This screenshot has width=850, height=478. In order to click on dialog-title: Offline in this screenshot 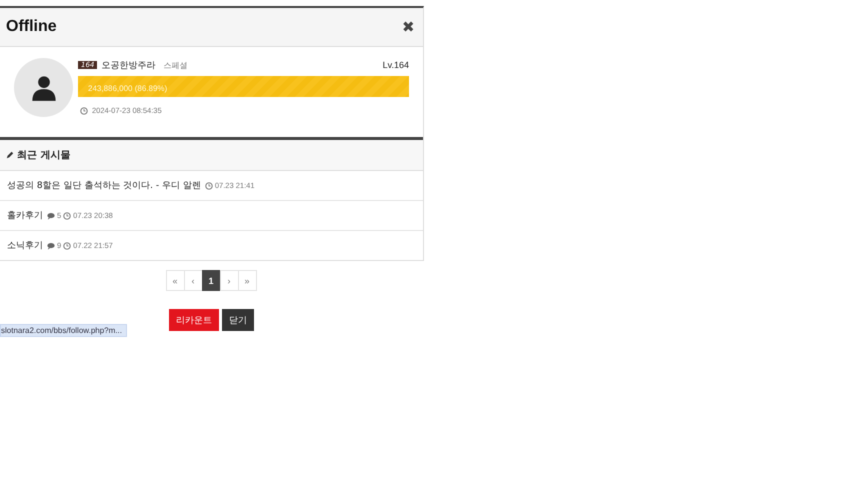, I will do `click(31, 27)`.